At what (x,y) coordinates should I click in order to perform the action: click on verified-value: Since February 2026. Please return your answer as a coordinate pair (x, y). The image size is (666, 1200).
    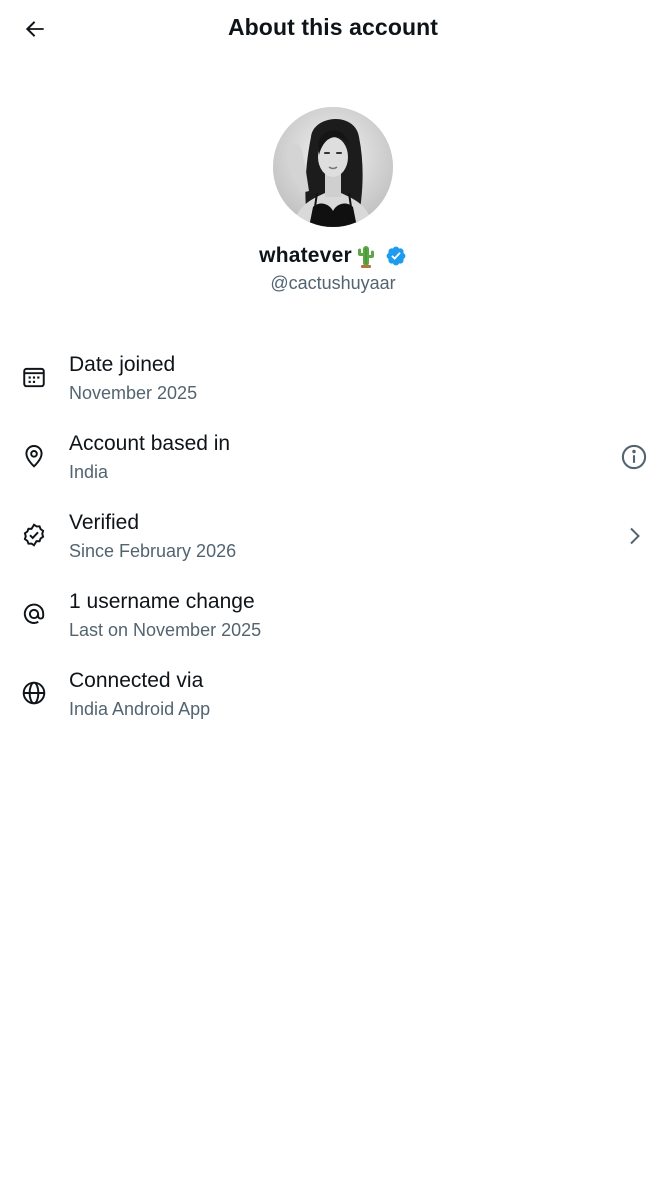
    Looking at the image, I should click on (153, 551).